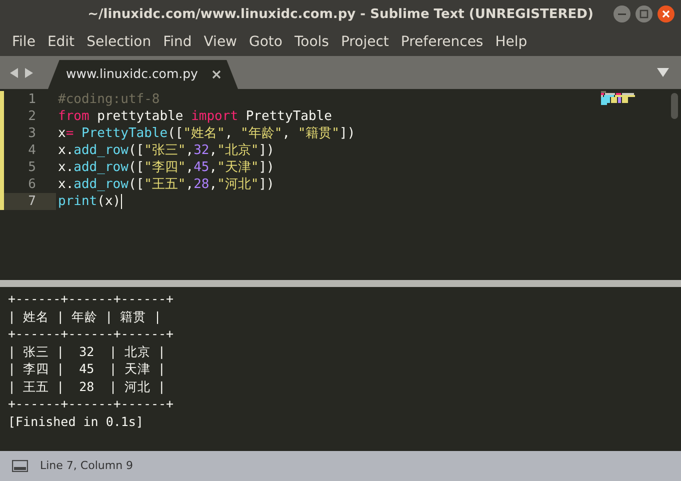 The height and width of the screenshot is (481, 681). What do you see at coordinates (364, 42) in the screenshot?
I see `menu-item: Project` at bounding box center [364, 42].